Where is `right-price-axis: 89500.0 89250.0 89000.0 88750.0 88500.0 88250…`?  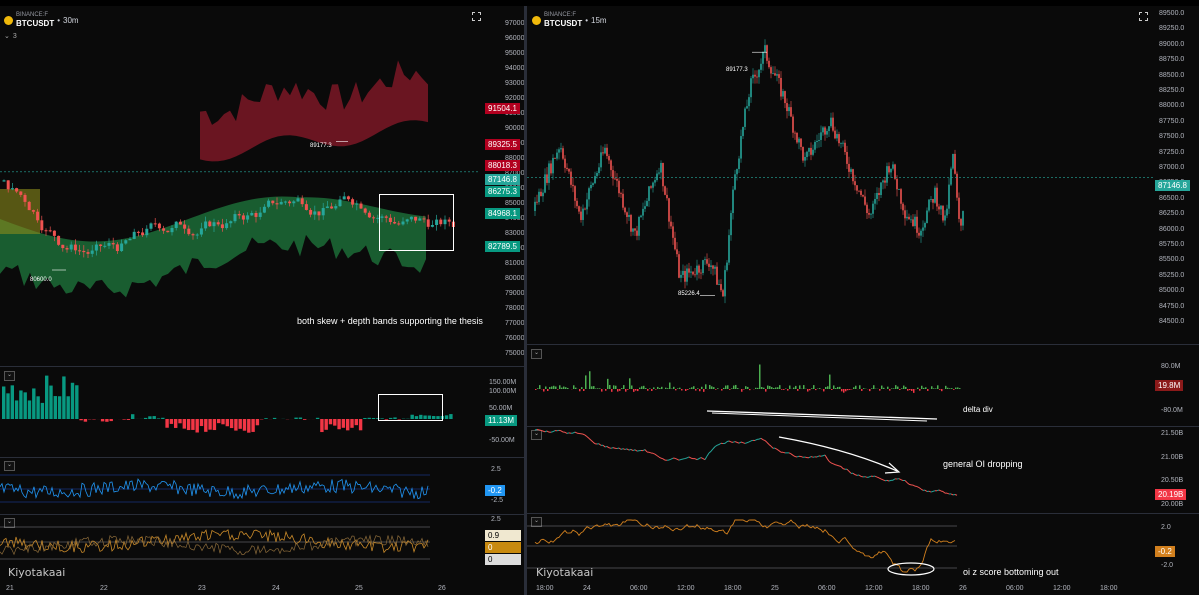 right-price-axis: 89500.0 89250.0 89000.0 88750.0 88500.0 88250… is located at coordinates (1177, 173).